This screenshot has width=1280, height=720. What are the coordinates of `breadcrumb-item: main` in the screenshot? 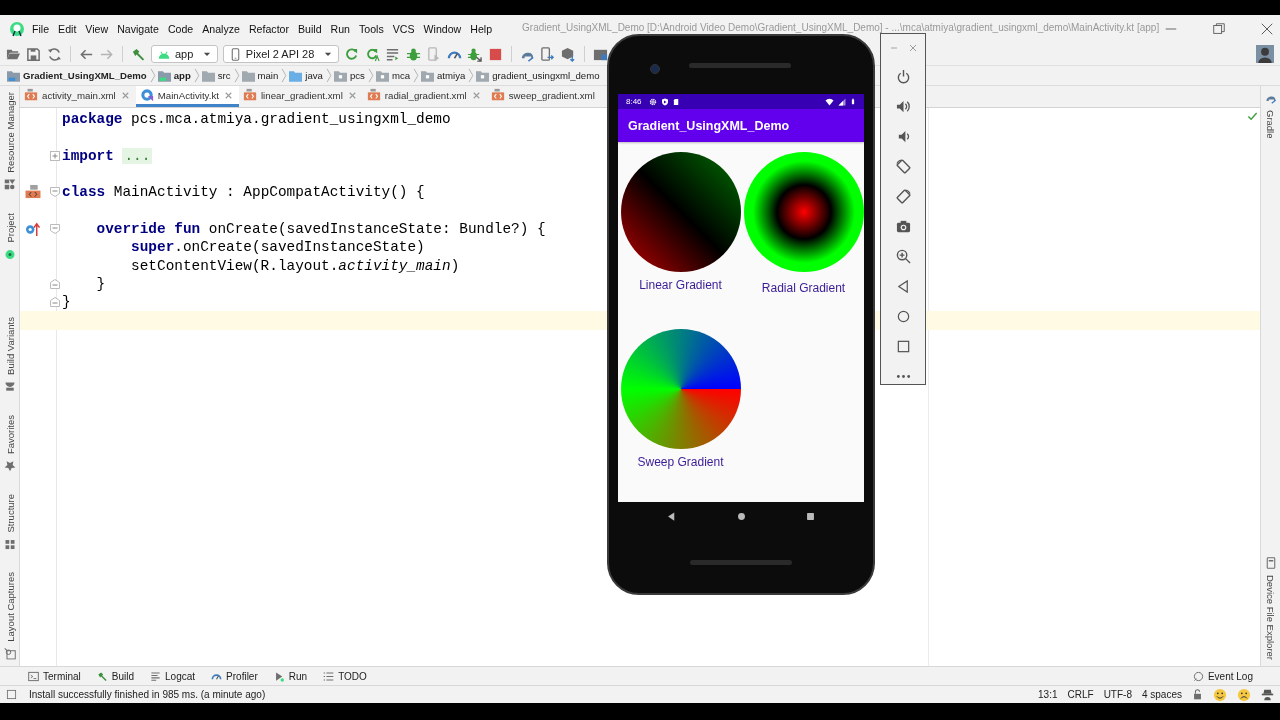 It's located at (260, 75).